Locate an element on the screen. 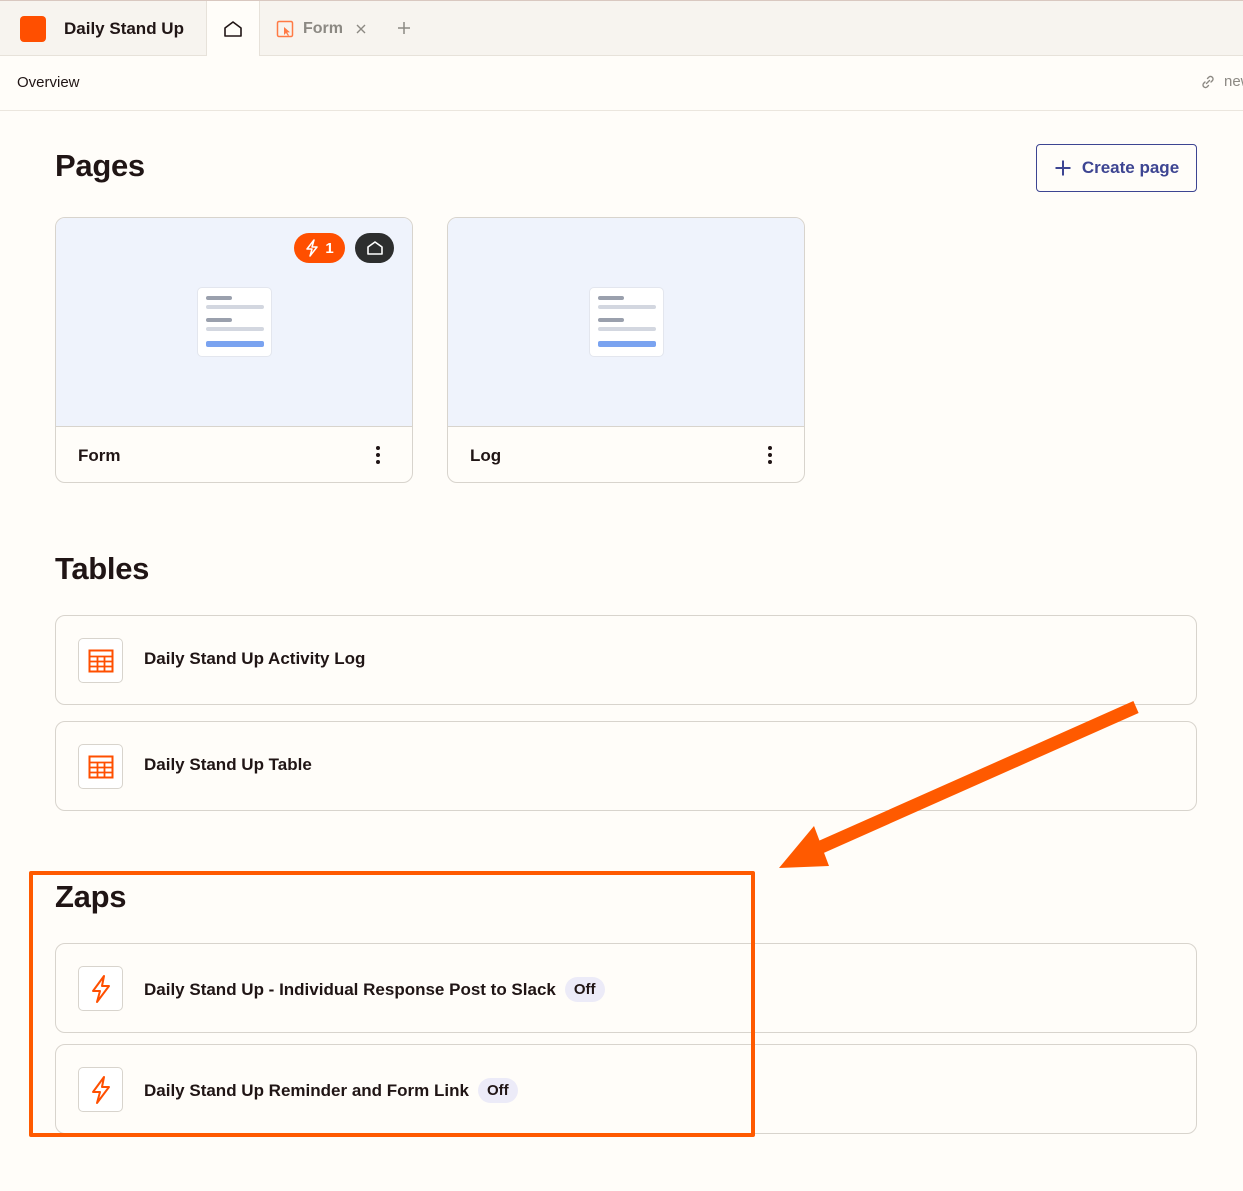 This screenshot has width=1243, height=1191. table-name: Daily Stand Up Activity Log is located at coordinates (255, 658).